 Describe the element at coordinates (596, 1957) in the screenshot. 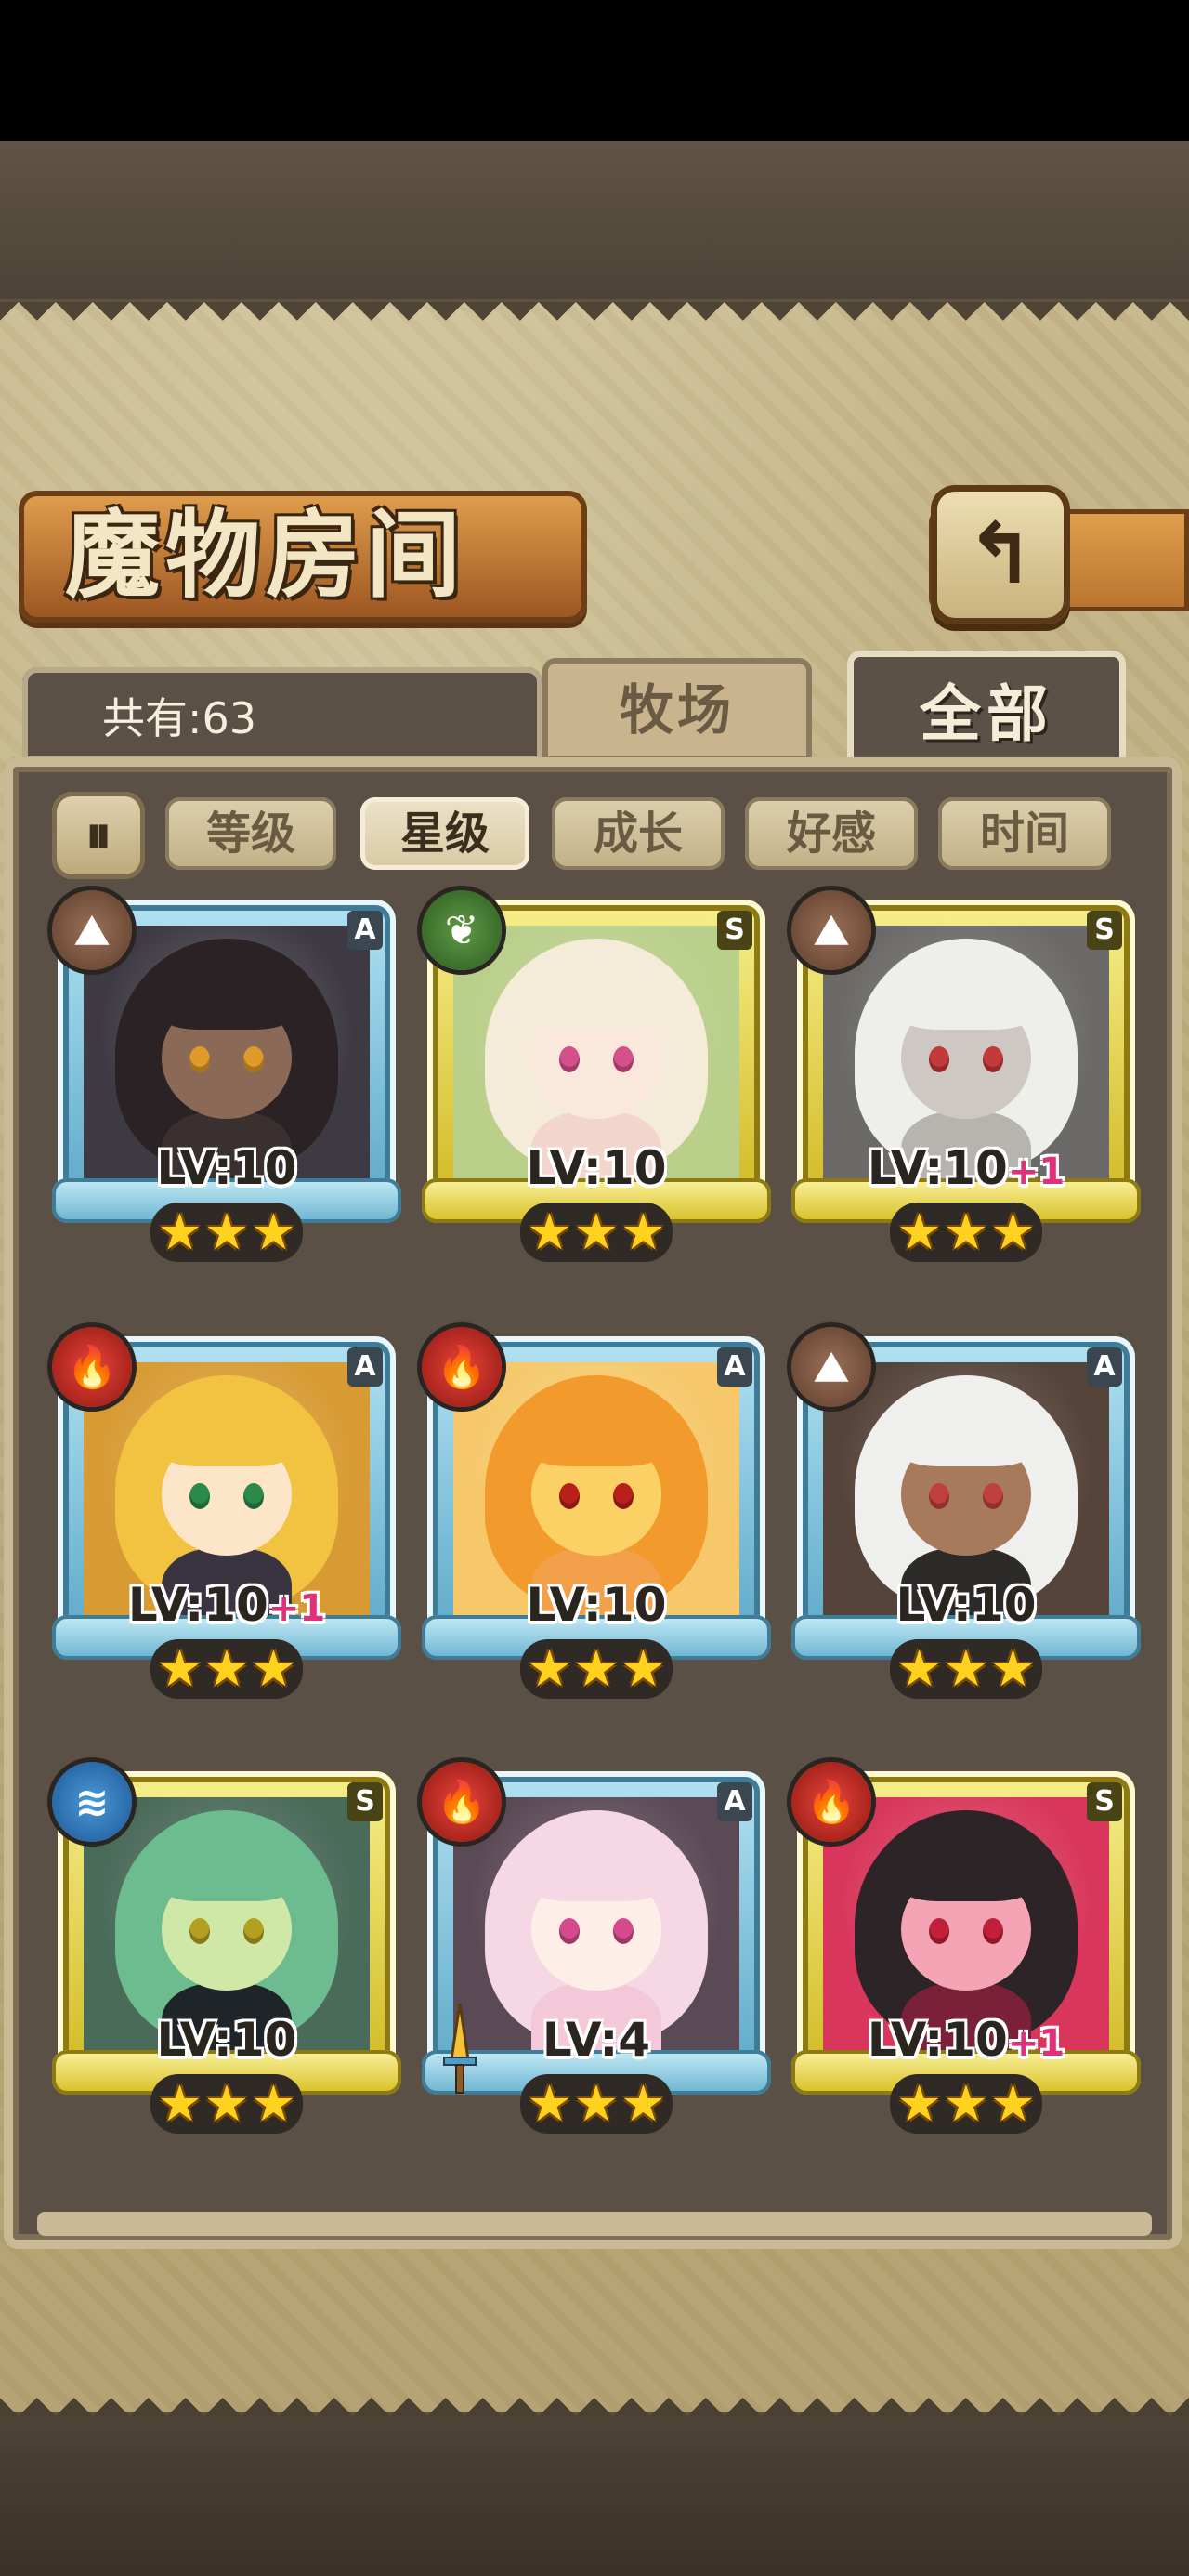

I see `monster-card: A 🔥 LV:4 ★ ★ ★` at that location.